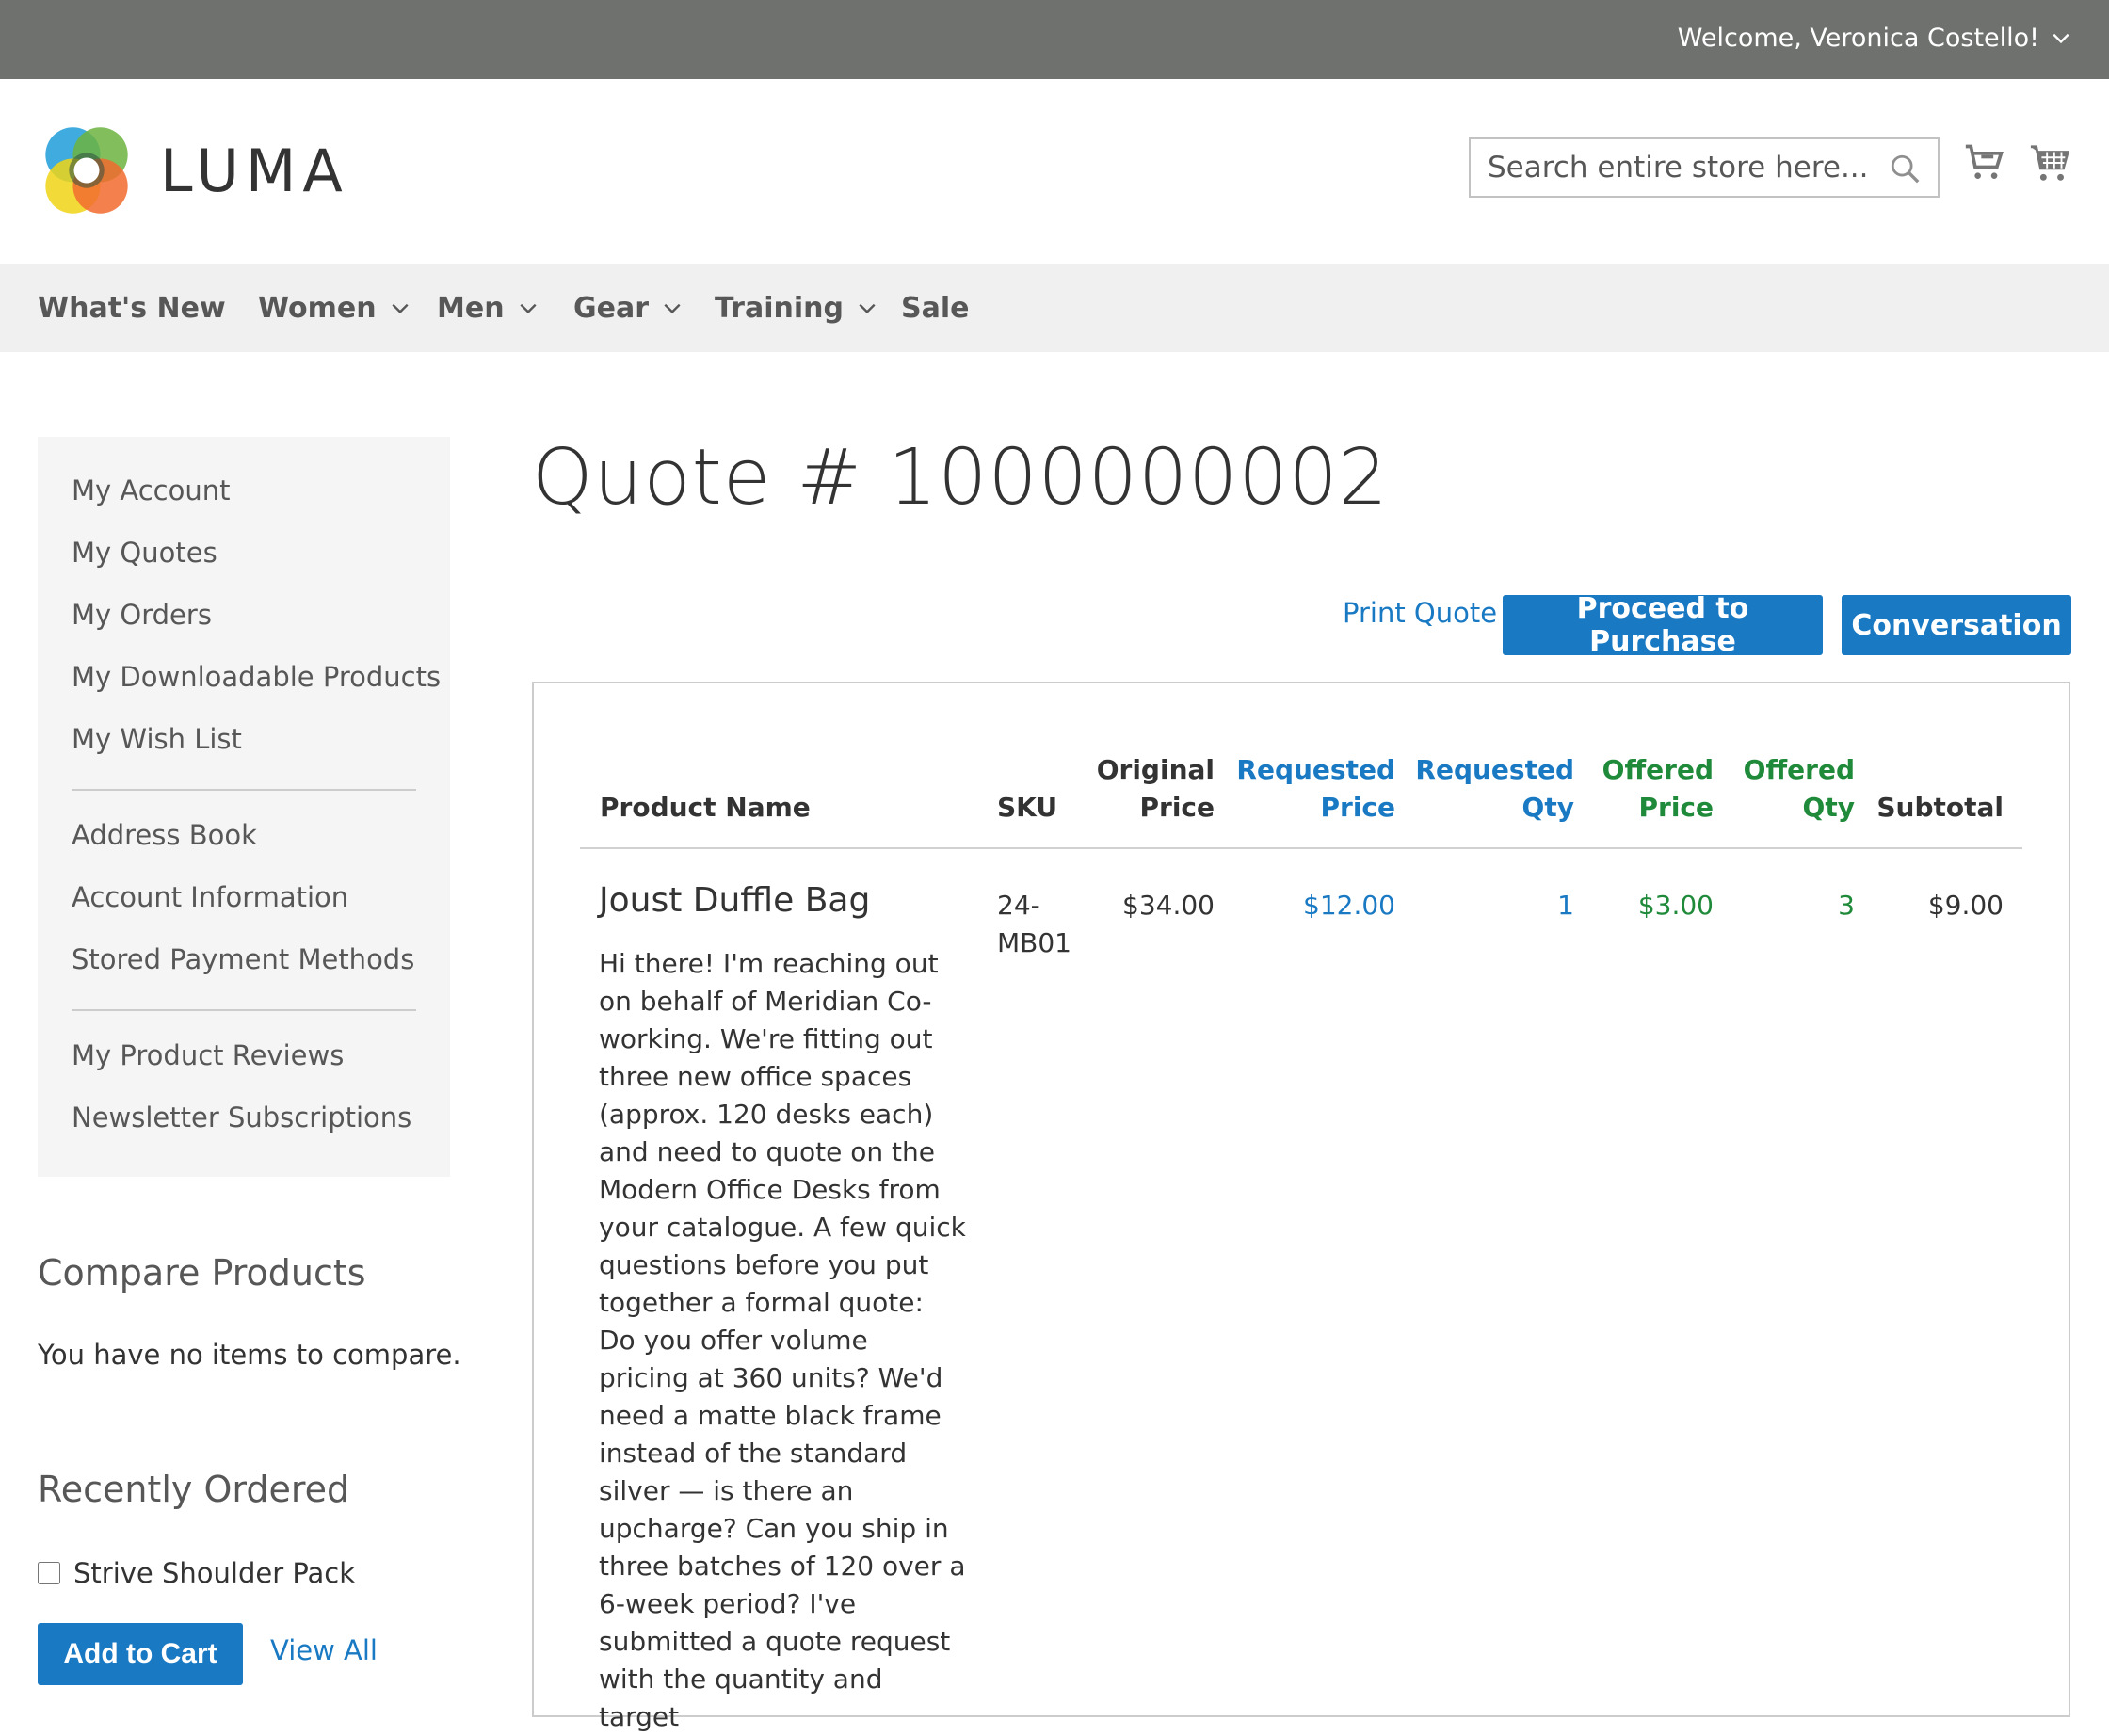 The height and width of the screenshot is (1736, 2109). Describe the element at coordinates (145, 553) in the screenshot. I see `sidebar-item-my-quotes: My Quotes` at that location.